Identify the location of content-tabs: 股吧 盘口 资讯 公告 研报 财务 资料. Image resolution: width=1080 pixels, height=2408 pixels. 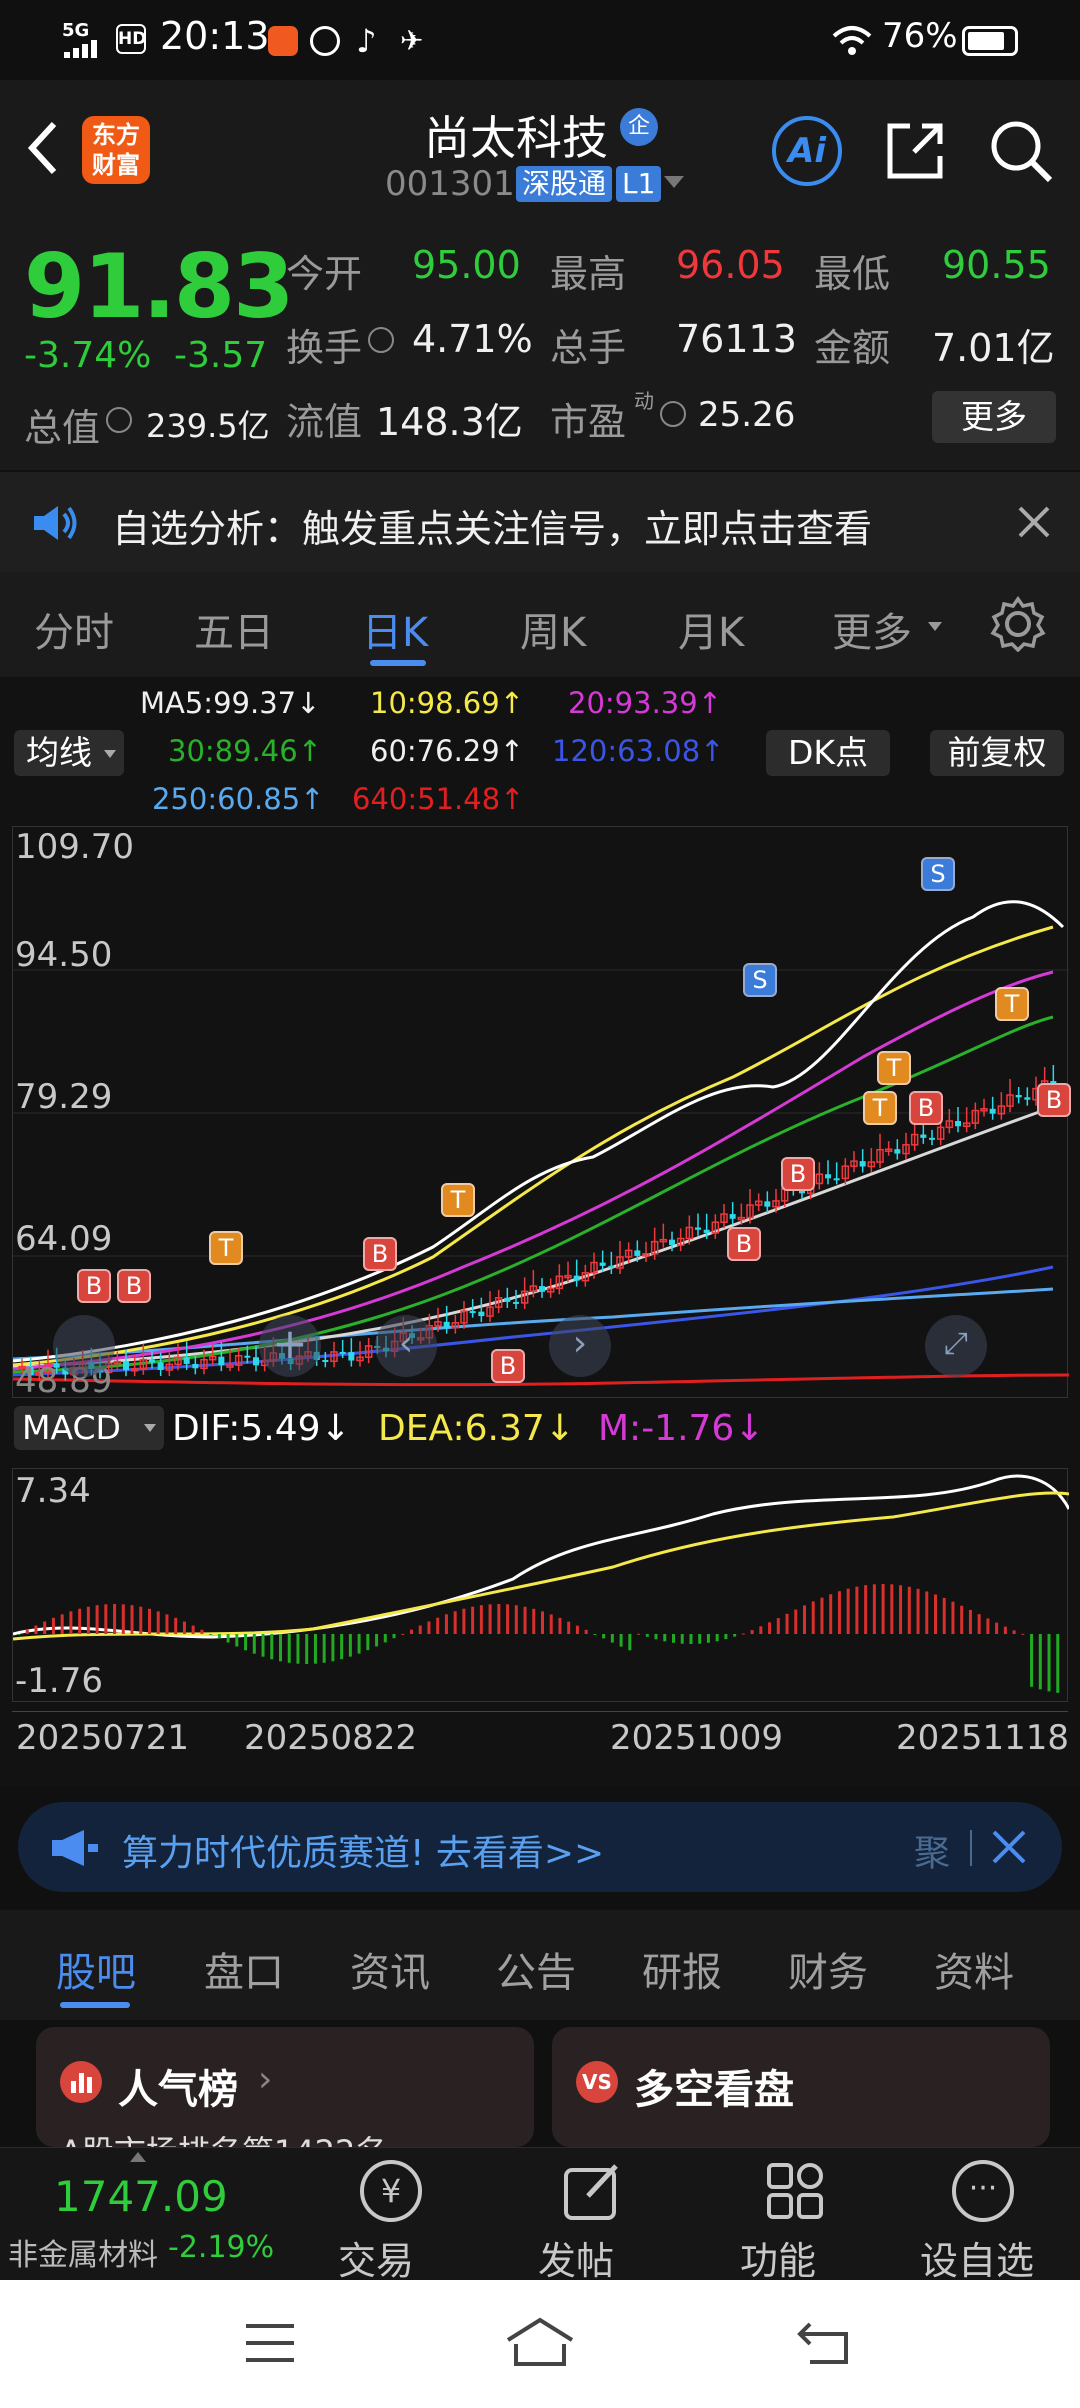
(540, 1965).